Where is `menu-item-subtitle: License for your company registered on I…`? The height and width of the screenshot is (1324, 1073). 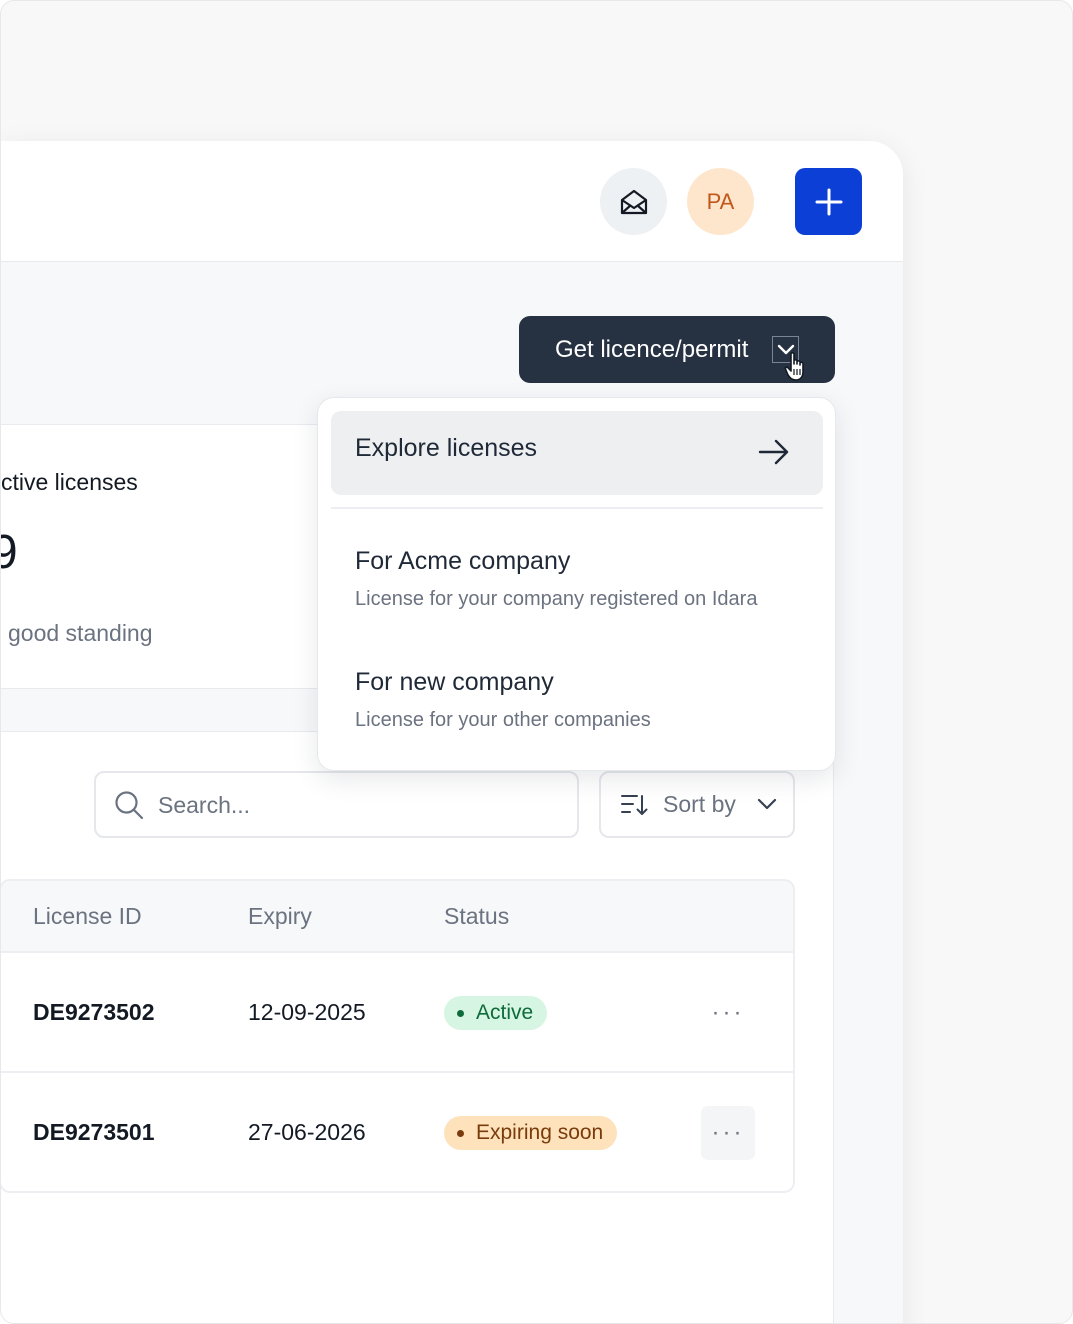 menu-item-subtitle: License for your company registered on I… is located at coordinates (556, 599).